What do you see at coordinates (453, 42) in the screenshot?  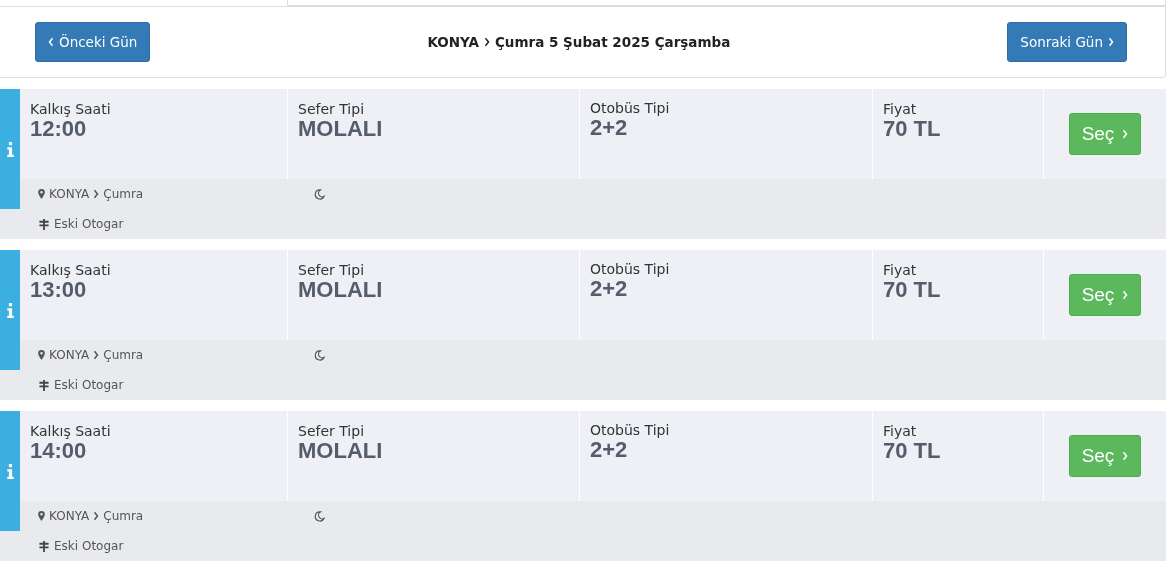 I see `route-origin: KONYA` at bounding box center [453, 42].